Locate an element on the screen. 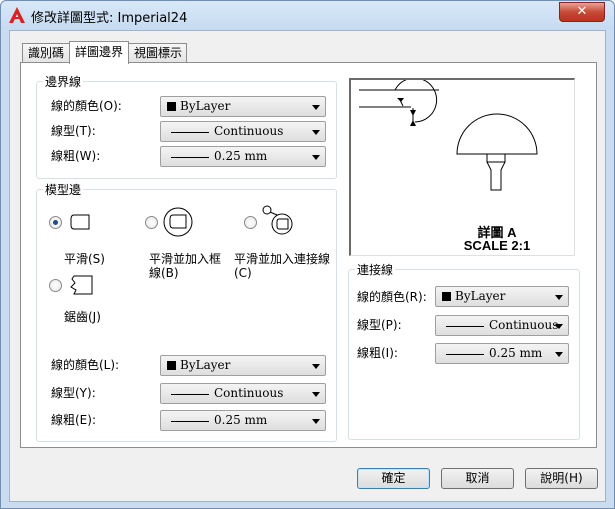  jagged-edge-icon is located at coordinates (81, 285).